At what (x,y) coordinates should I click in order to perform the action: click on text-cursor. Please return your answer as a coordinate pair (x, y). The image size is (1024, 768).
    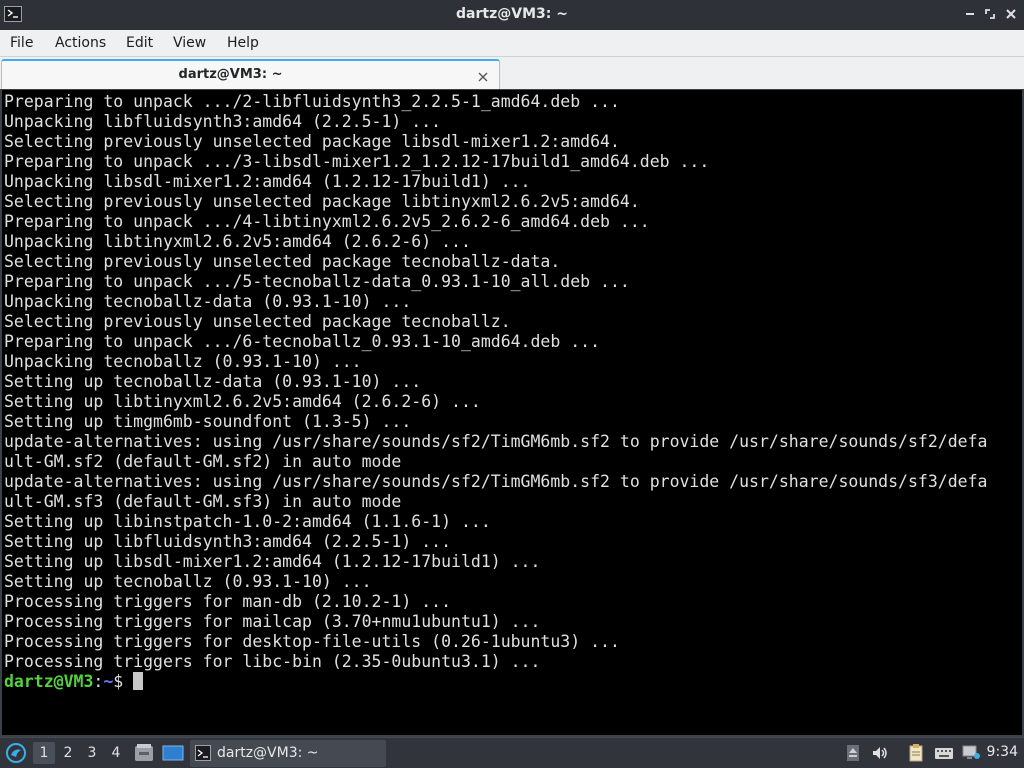
    Looking at the image, I should click on (138, 681).